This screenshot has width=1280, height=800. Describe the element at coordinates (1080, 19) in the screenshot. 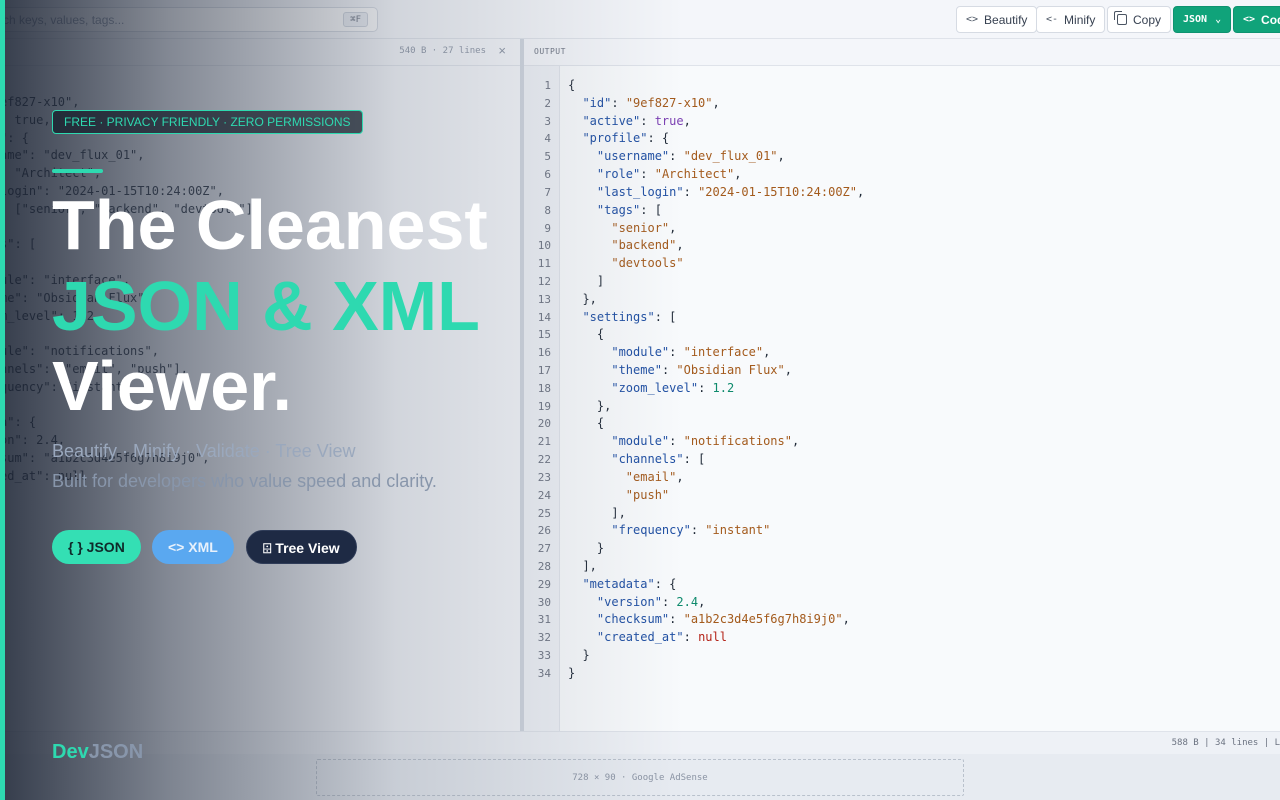

I see `minify-label: Minify` at that location.